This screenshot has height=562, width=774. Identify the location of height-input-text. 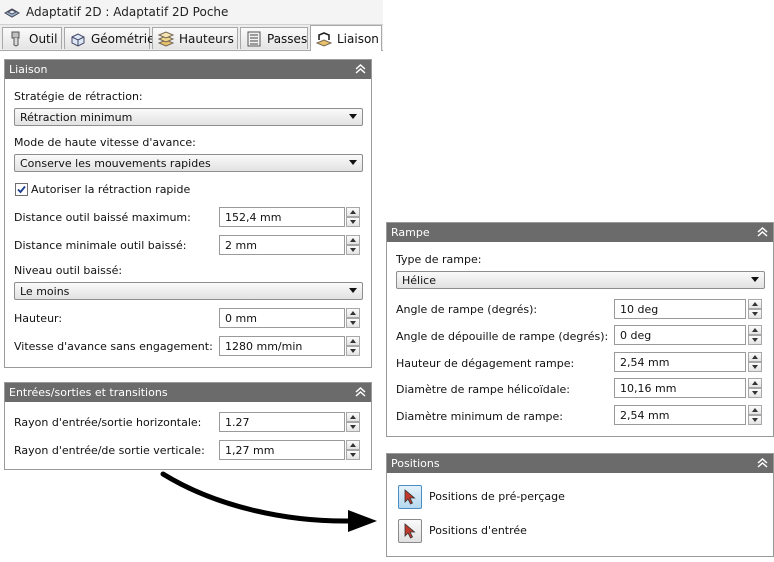
(282, 318).